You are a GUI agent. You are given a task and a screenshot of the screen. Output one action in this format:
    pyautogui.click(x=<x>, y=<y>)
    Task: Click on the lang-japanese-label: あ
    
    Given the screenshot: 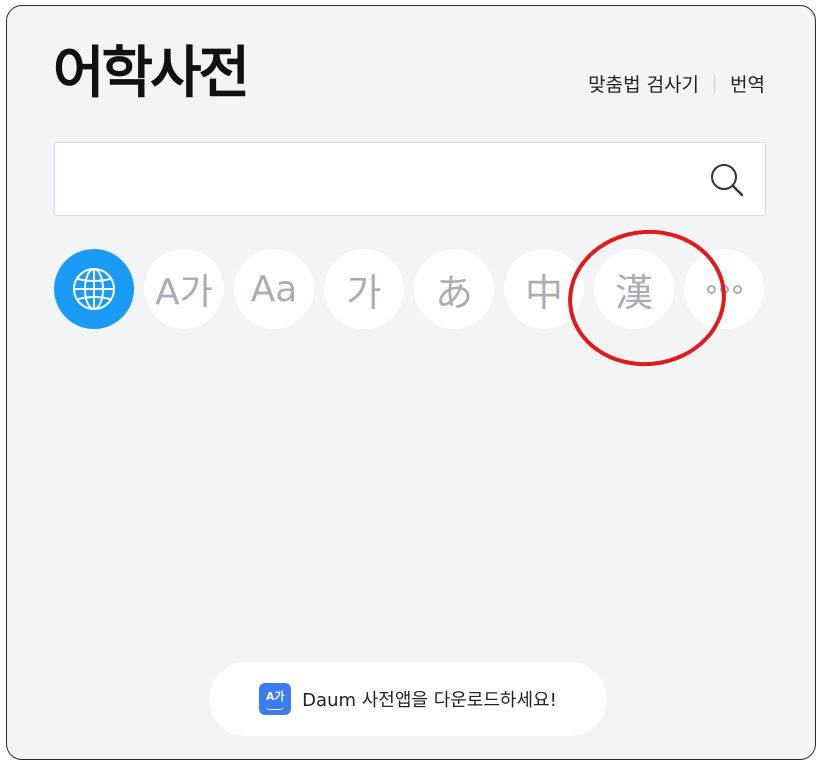 What is the action you would take?
    pyautogui.click(x=453, y=292)
    